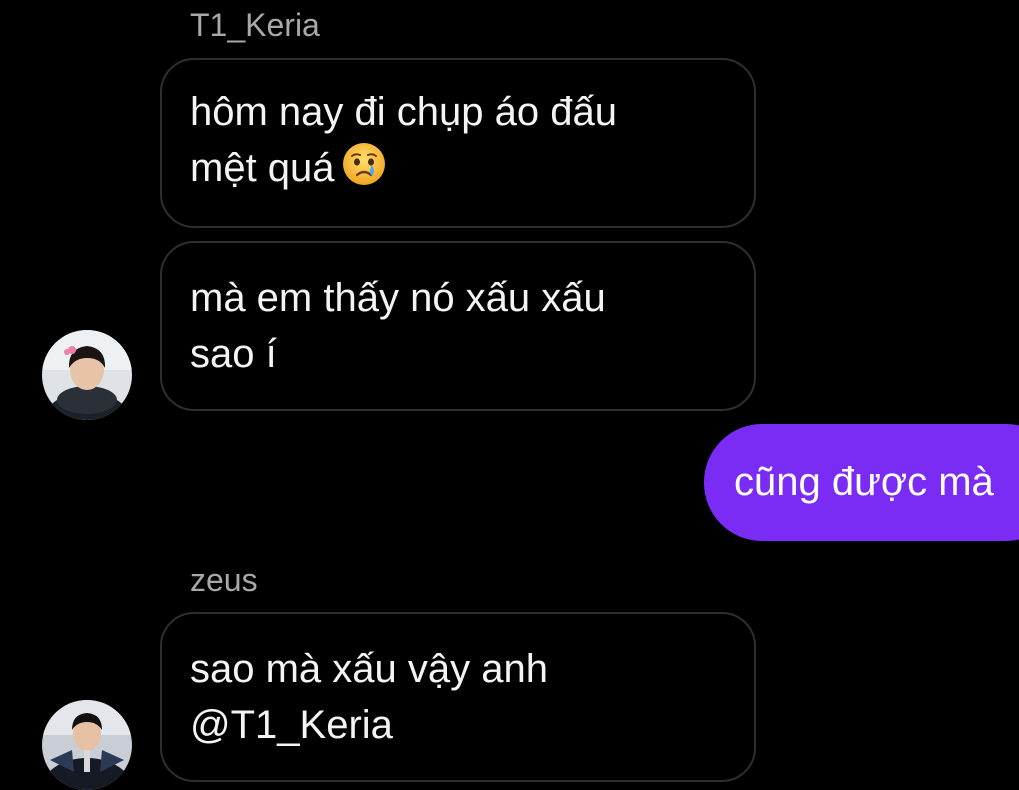  I want to click on incoming-message-bubble: mà em thấy nó xấu xấu sao í, so click(458, 326).